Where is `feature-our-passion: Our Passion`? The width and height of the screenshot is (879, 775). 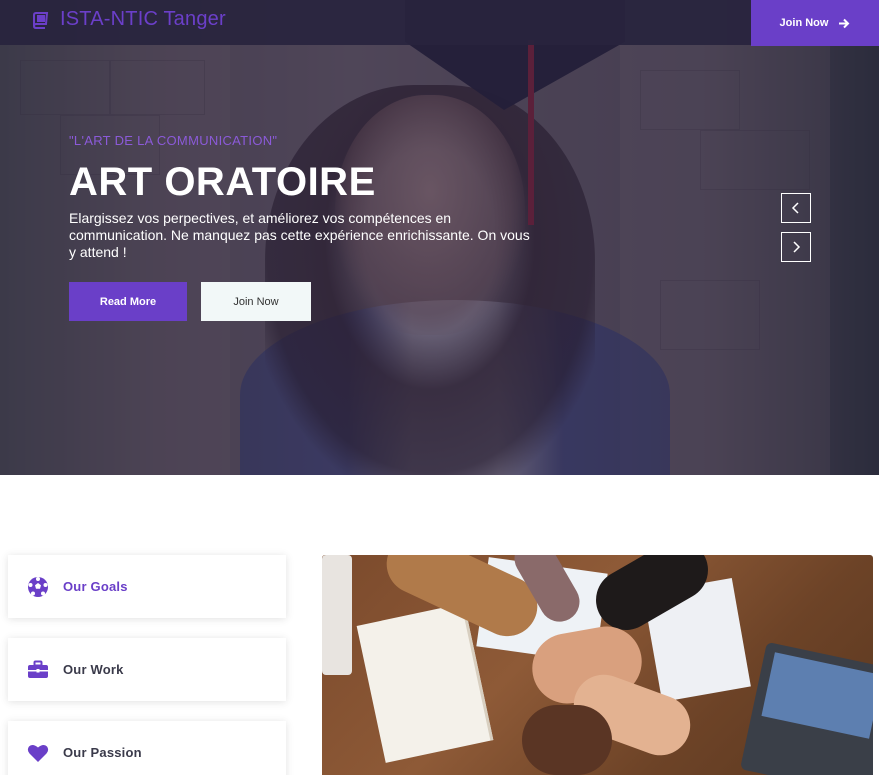 feature-our-passion: Our Passion is located at coordinates (147, 748).